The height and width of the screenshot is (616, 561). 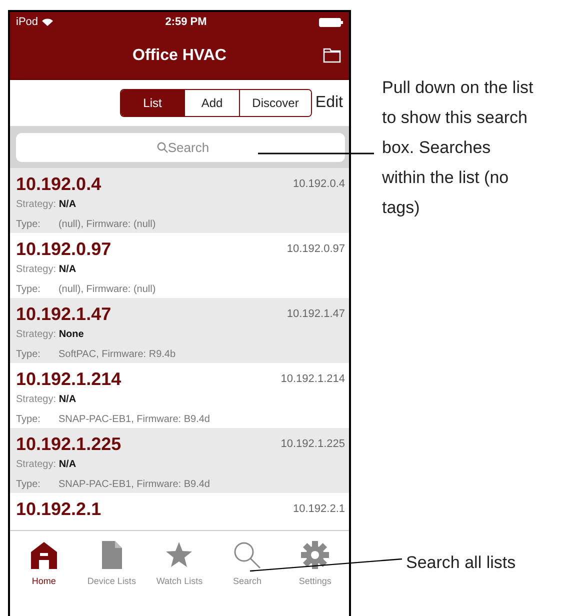 What do you see at coordinates (315, 314) in the screenshot?
I see `device-address: 10.192.1.47` at bounding box center [315, 314].